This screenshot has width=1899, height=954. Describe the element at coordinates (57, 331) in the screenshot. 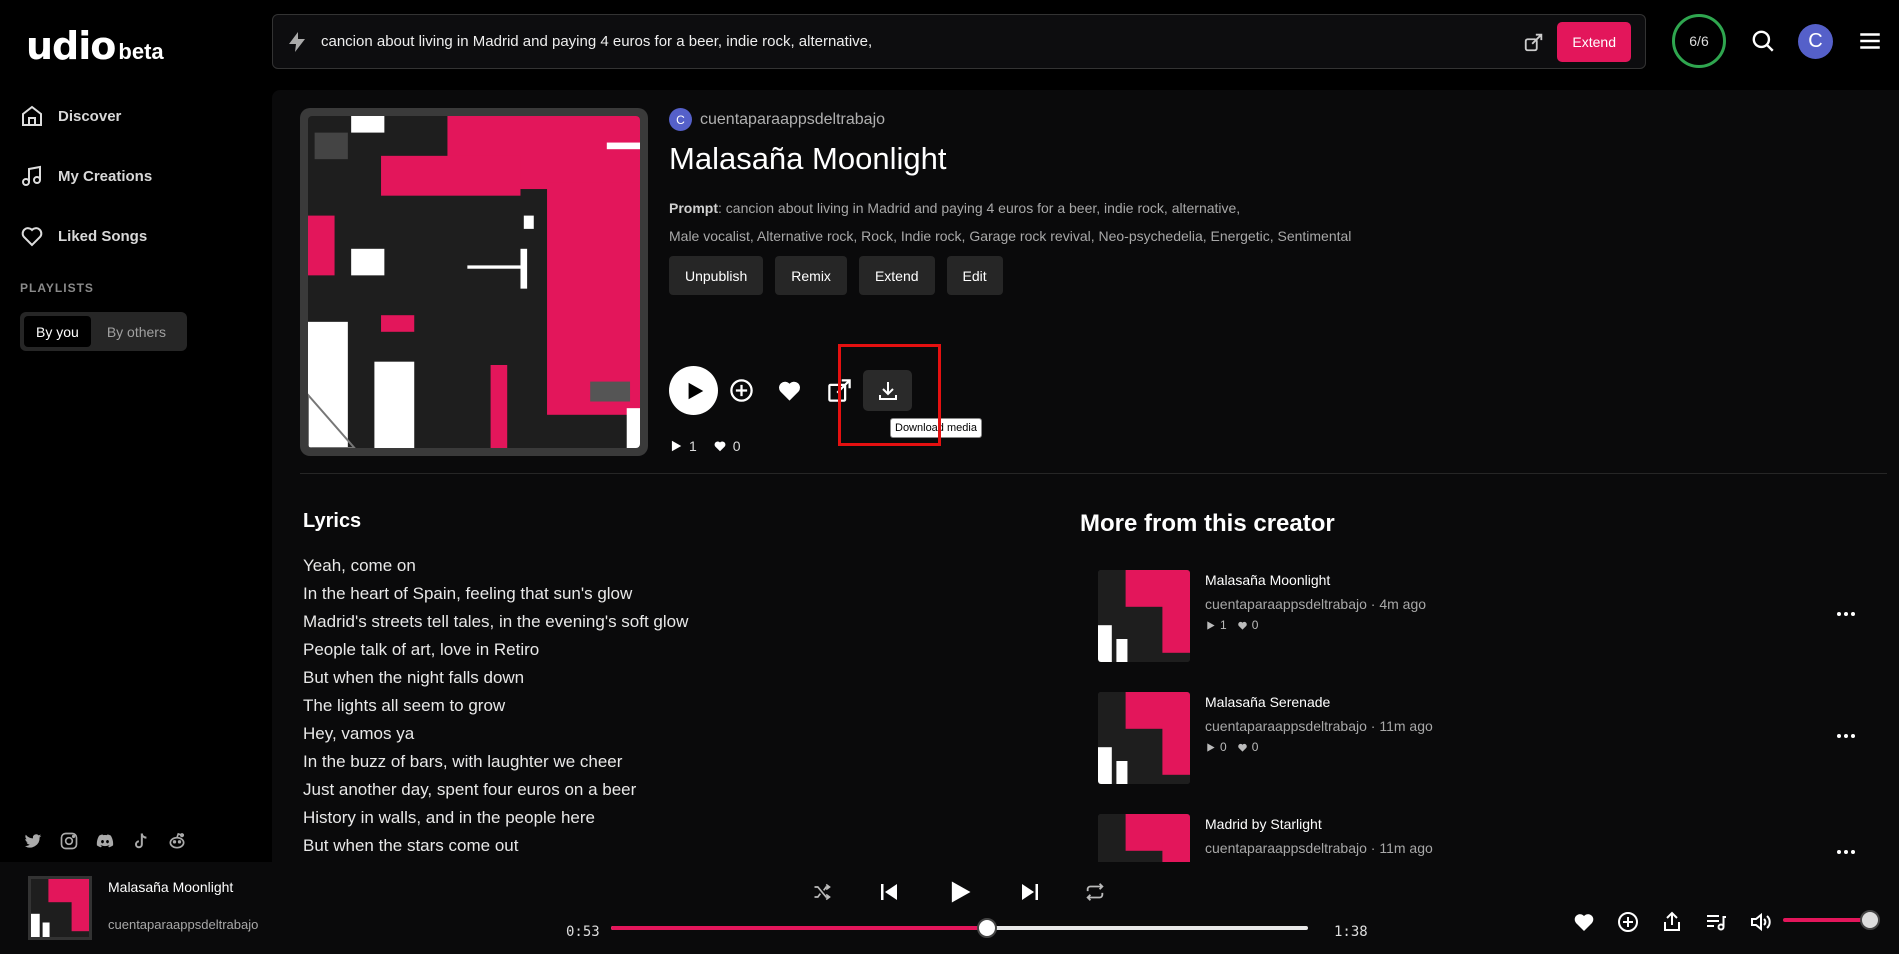

I see `tab-by-you: By you` at that location.